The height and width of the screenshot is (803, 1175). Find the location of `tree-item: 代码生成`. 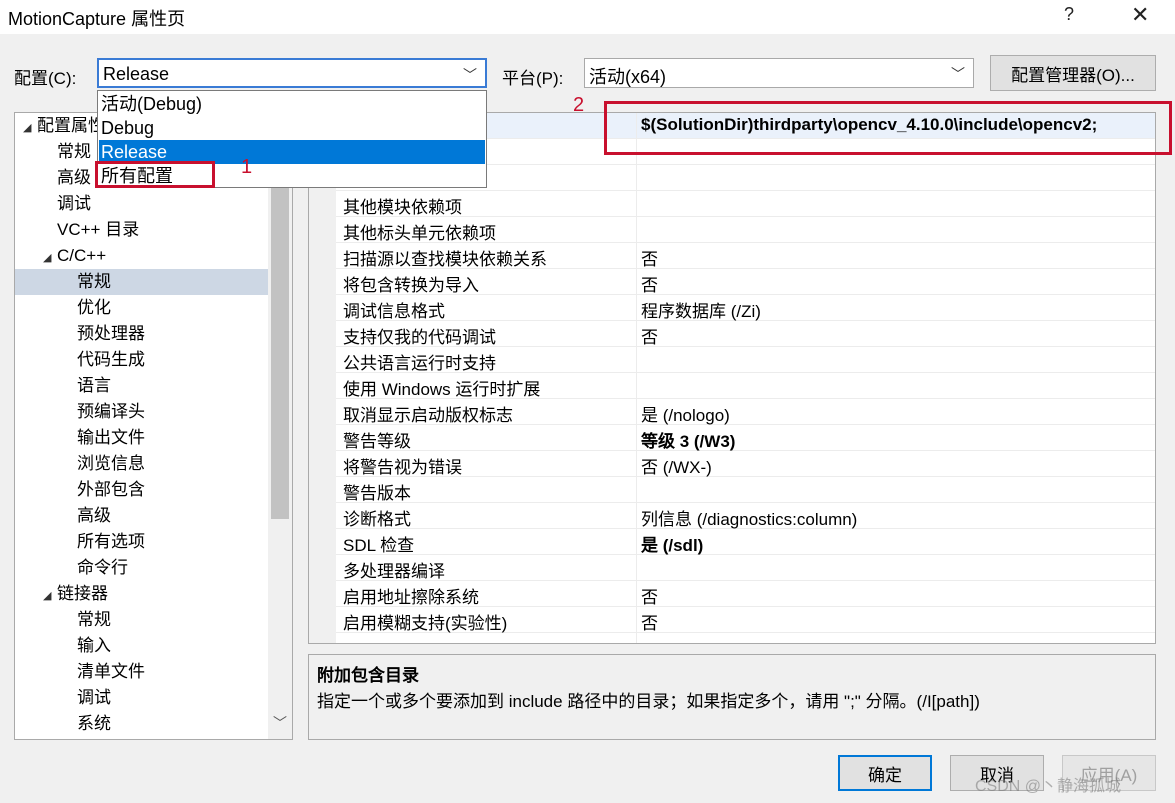

tree-item: 代码生成 is located at coordinates (142, 360).